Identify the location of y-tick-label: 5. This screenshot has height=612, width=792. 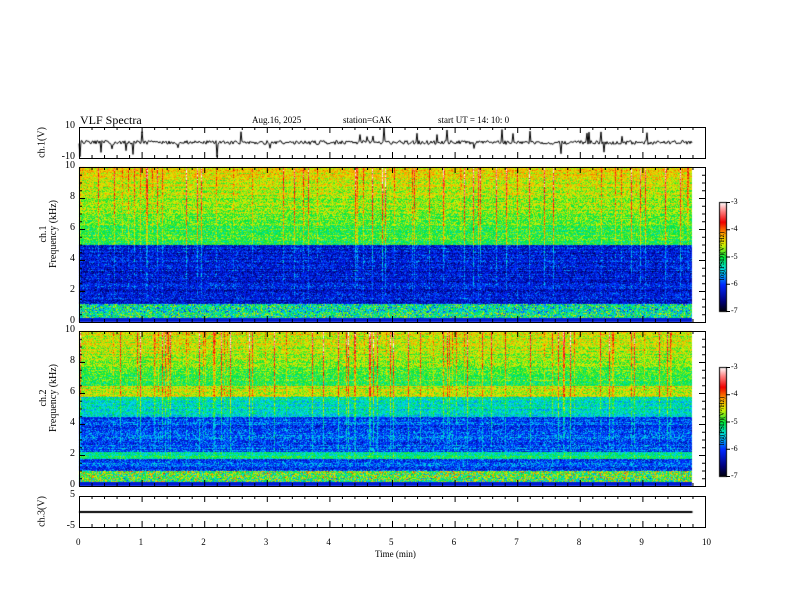
(72, 494).